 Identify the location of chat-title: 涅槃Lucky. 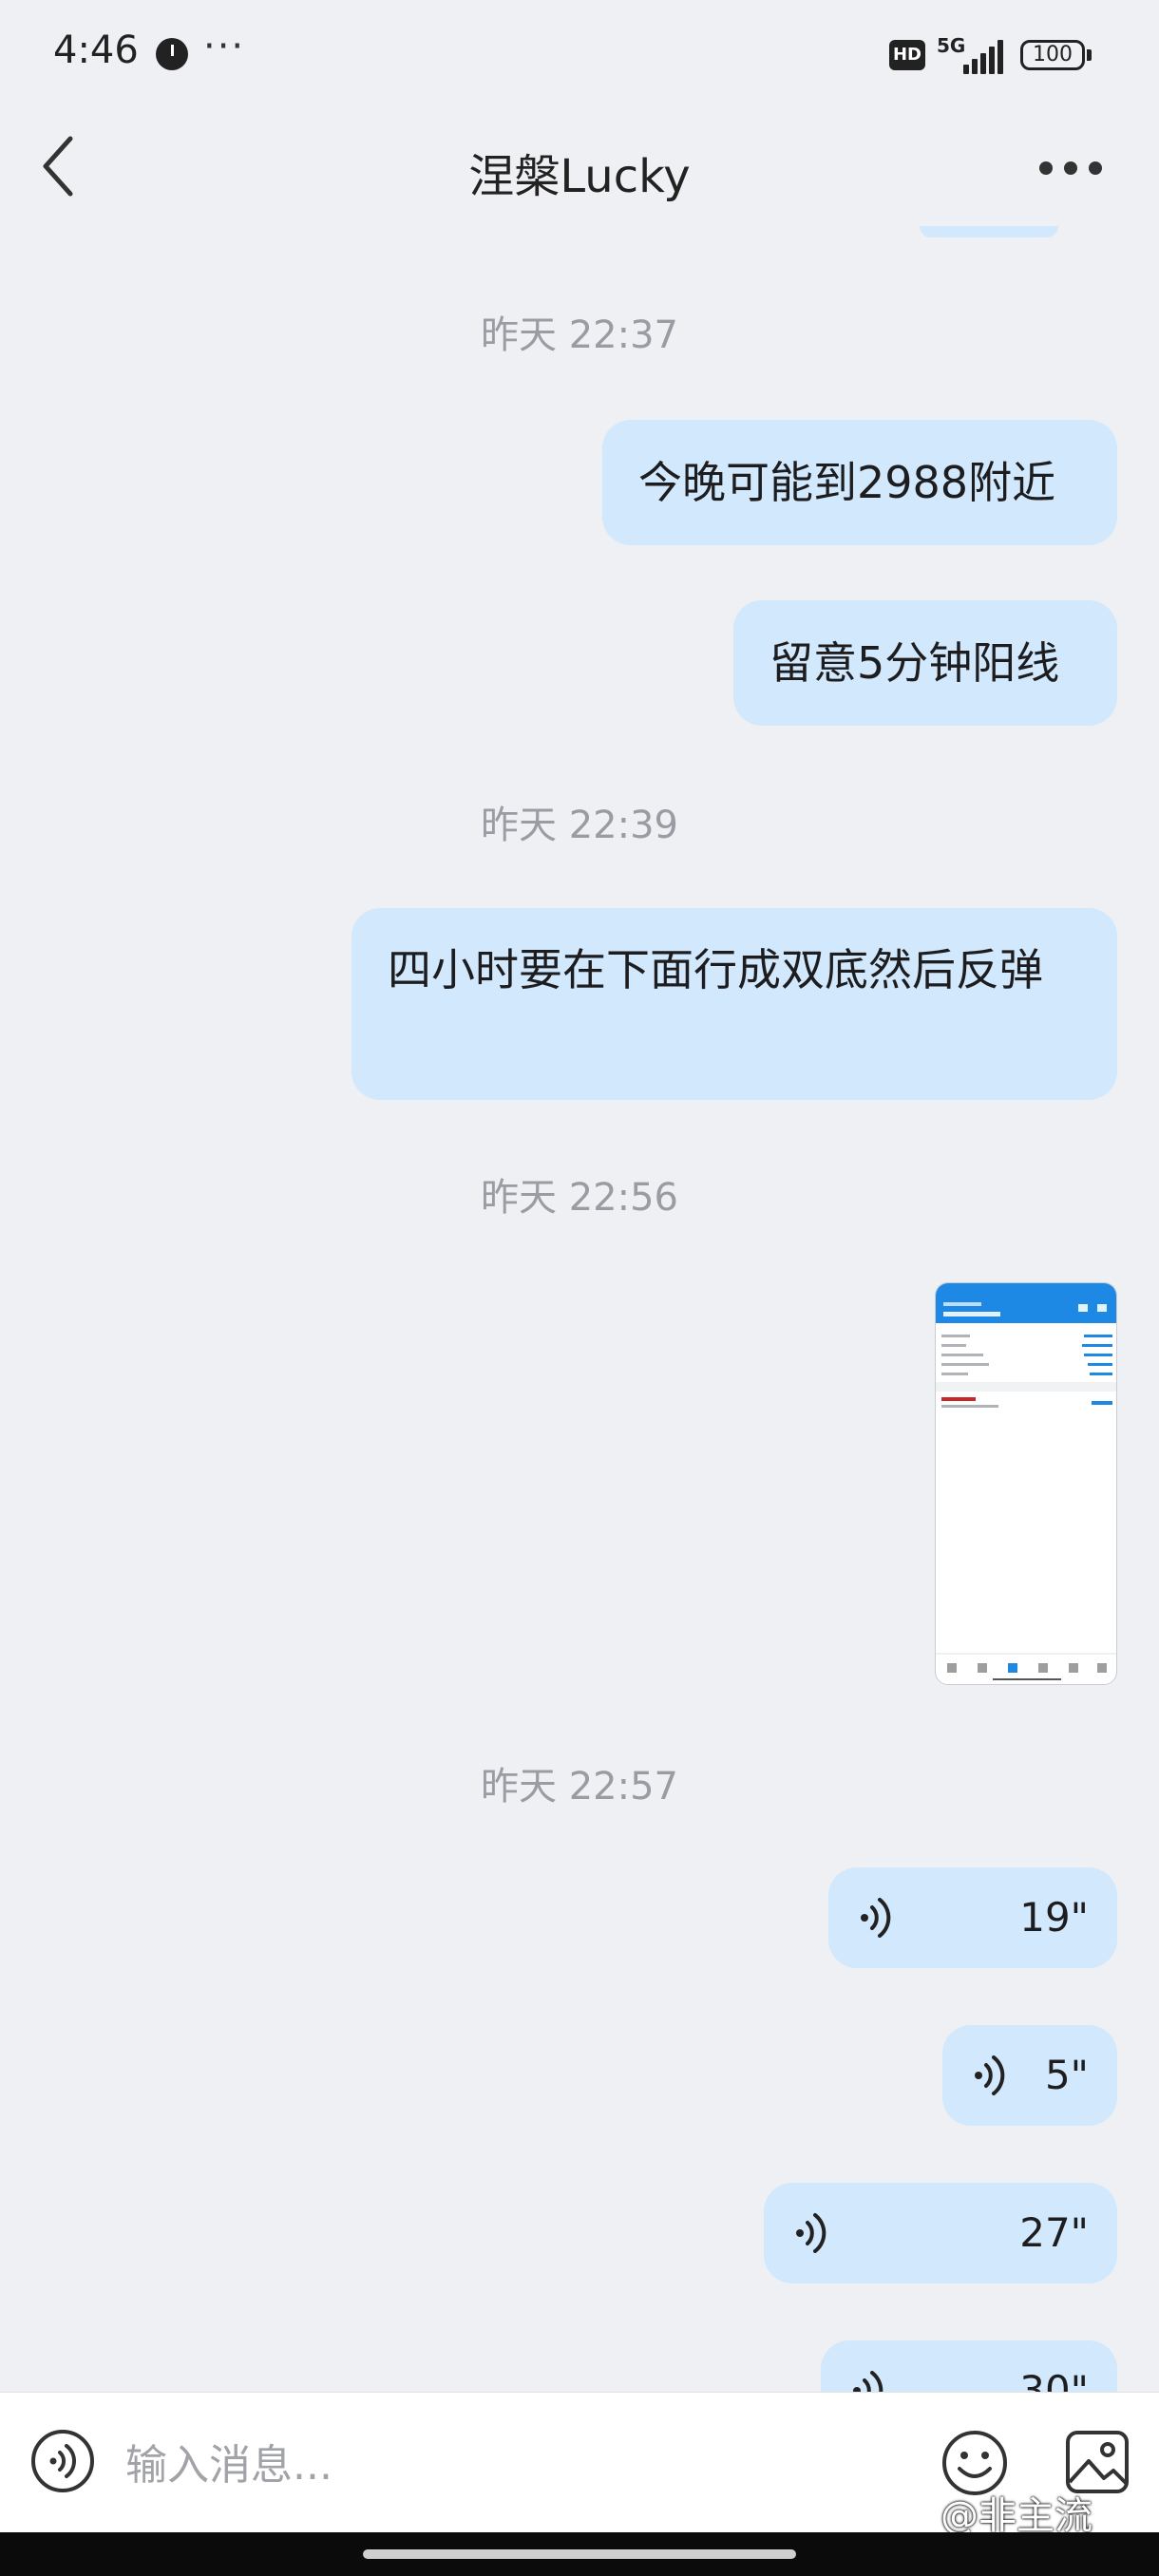
(579, 176).